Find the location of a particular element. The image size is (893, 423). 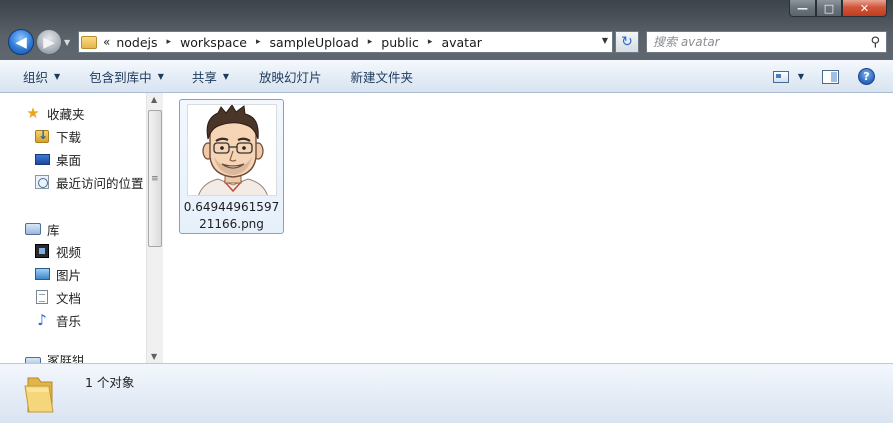

new-folder-label: 新建文件夹 is located at coordinates (382, 77).